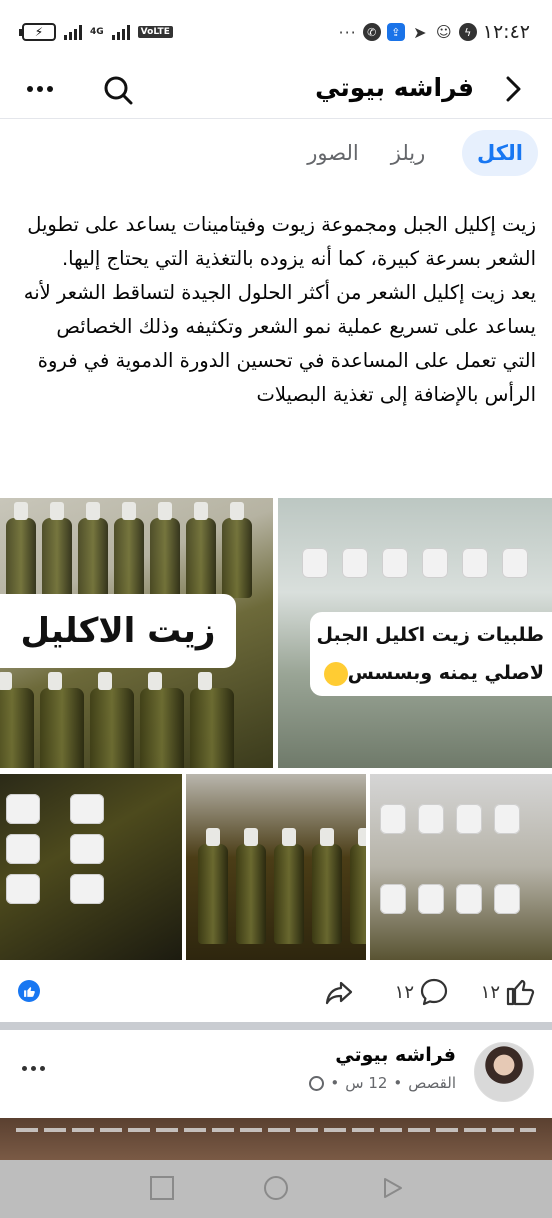  I want to click on post-divider, so click(276, 1026).